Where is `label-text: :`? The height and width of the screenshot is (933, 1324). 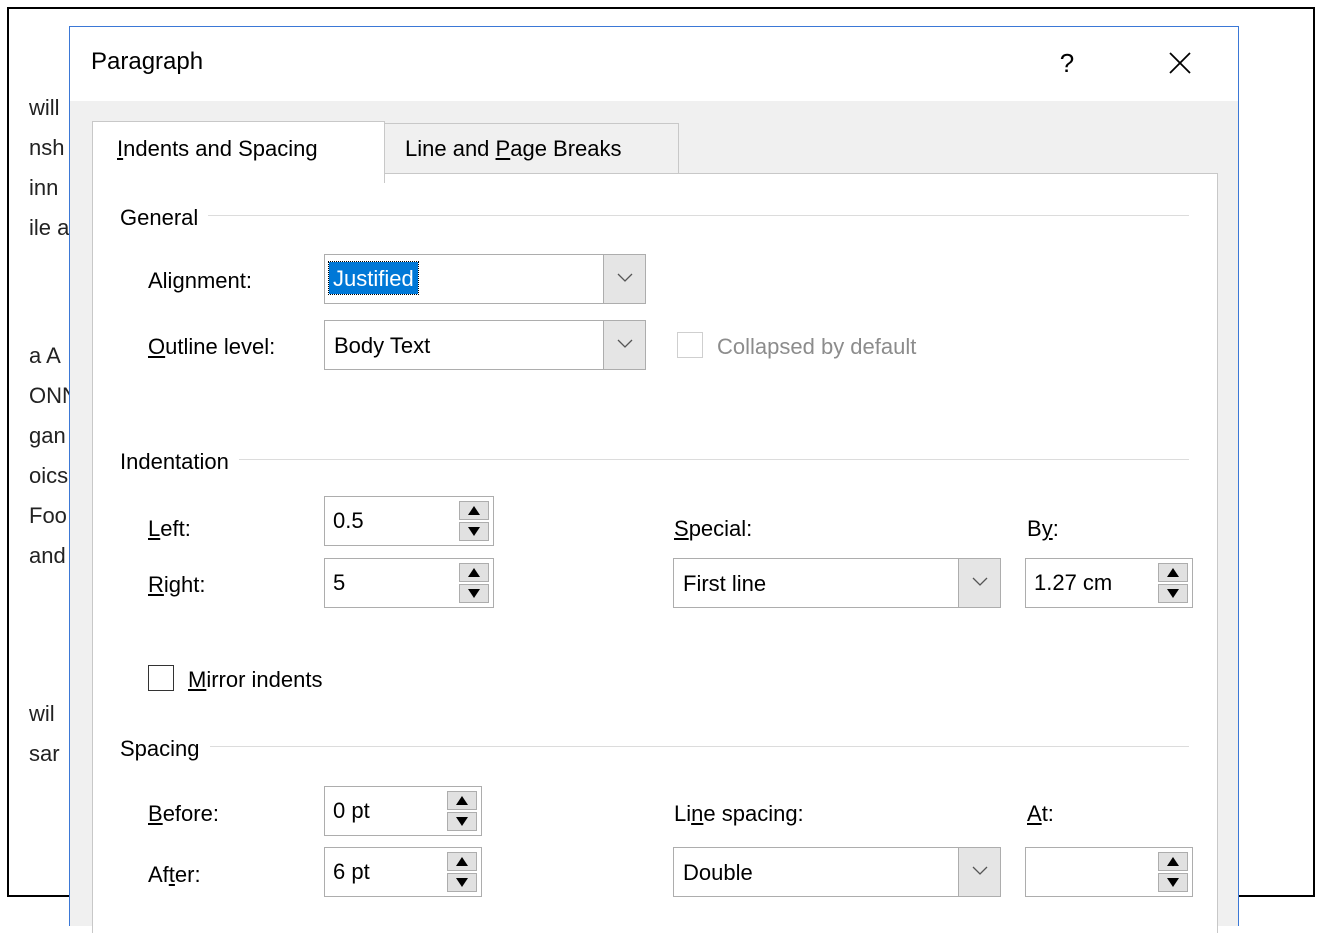
label-text: : is located at coordinates (1055, 528).